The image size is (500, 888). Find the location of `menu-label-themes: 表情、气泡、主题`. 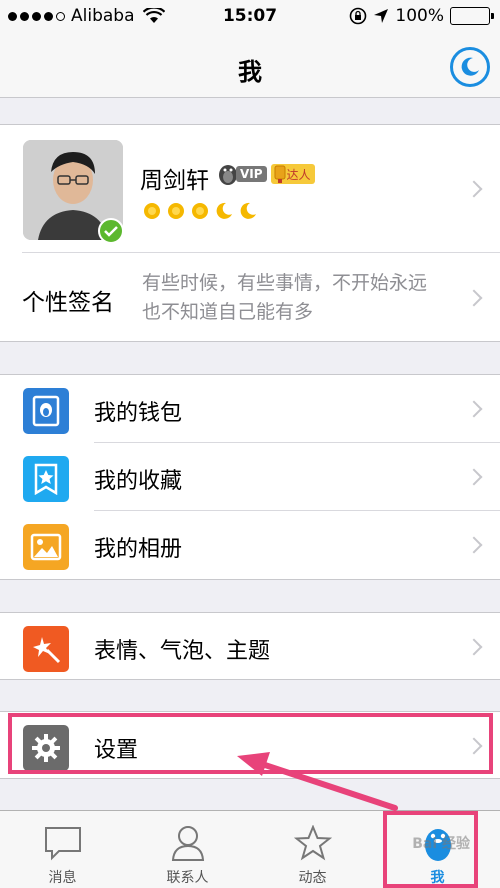

menu-label-themes: 表情、气泡、主题 is located at coordinates (182, 651).